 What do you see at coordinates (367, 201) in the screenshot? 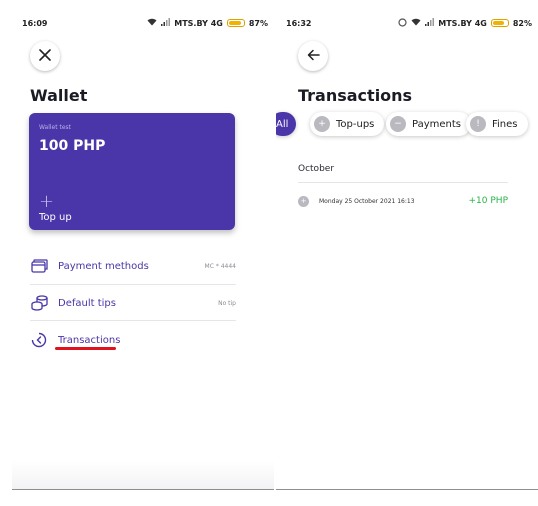
I see `transaction-date: Monday 25 October 2021 16:13` at bounding box center [367, 201].